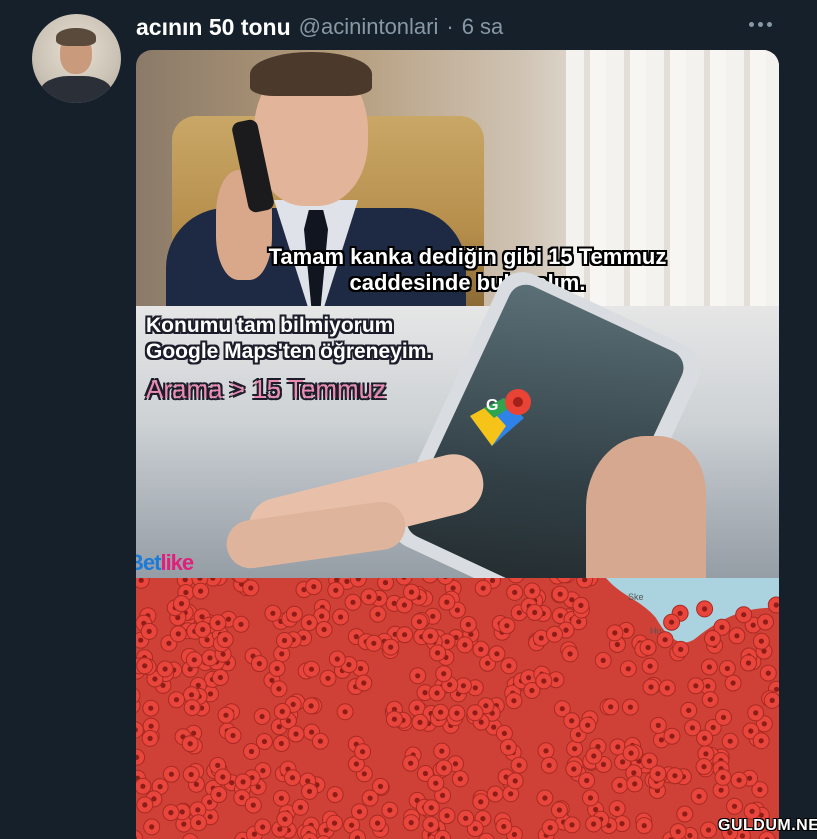 Image resolution: width=817 pixels, height=839 pixels. Describe the element at coordinates (177, 562) in the screenshot. I see `watermark-part-b: like` at that location.